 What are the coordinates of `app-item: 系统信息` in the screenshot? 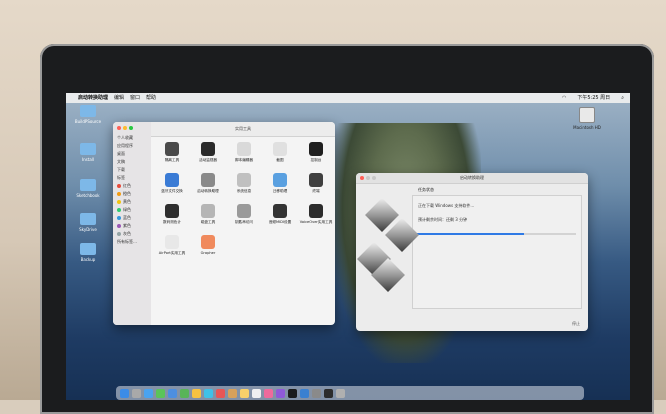 It's located at (244, 186).